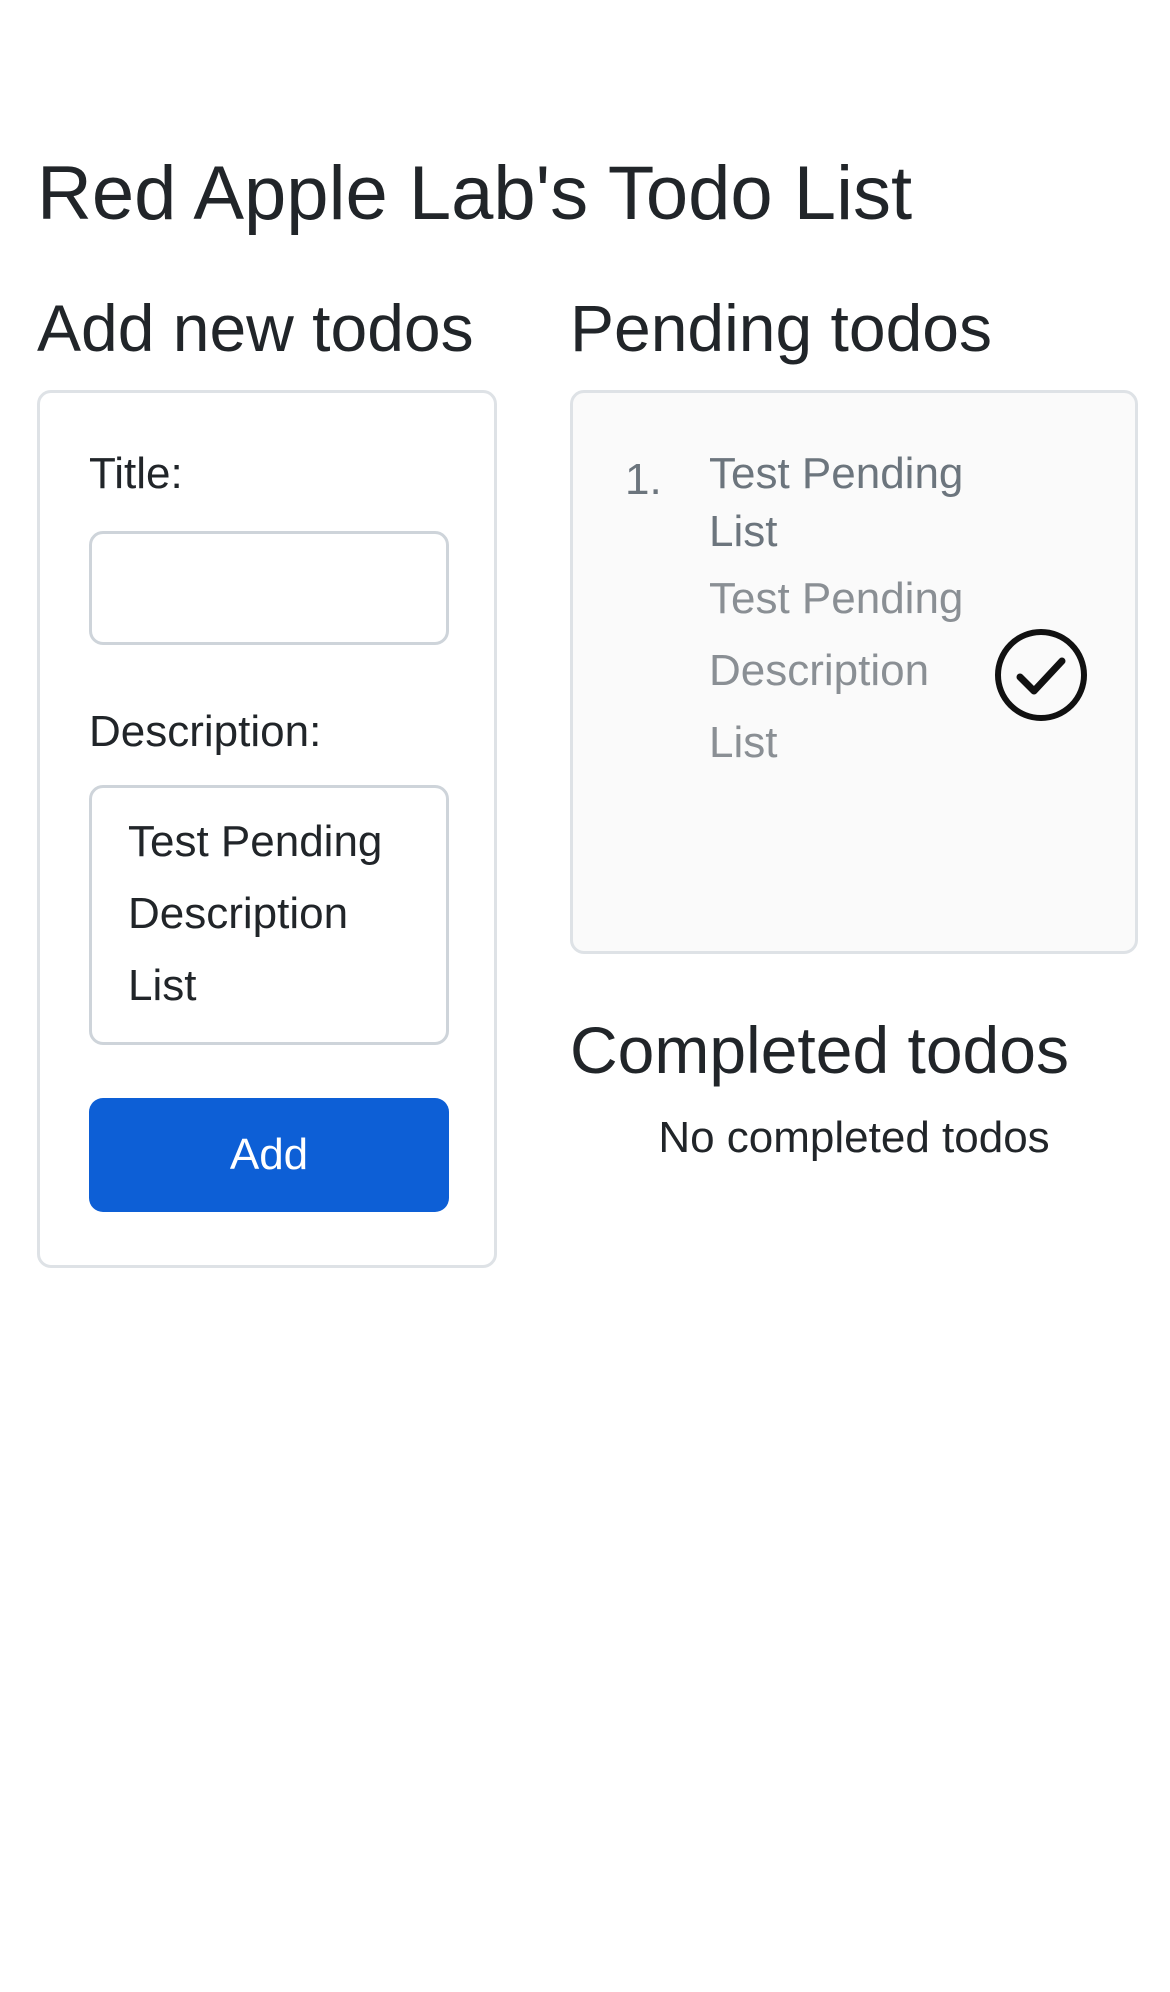 The image size is (1170, 1992). Describe the element at coordinates (136, 473) in the screenshot. I see `title-label: Title:` at that location.